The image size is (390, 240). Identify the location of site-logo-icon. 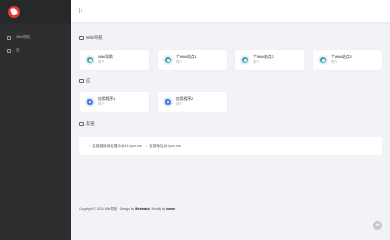
(14, 12).